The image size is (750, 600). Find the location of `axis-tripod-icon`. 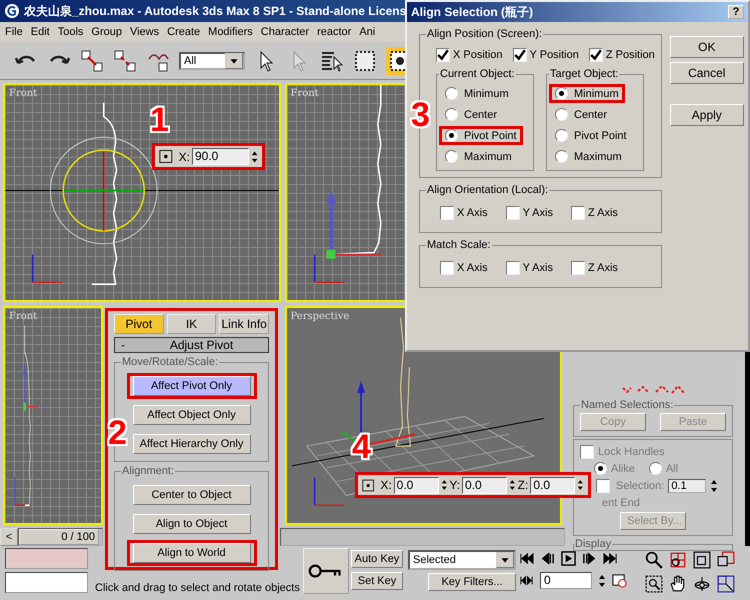

axis-tripod-icon is located at coordinates (328, 268).